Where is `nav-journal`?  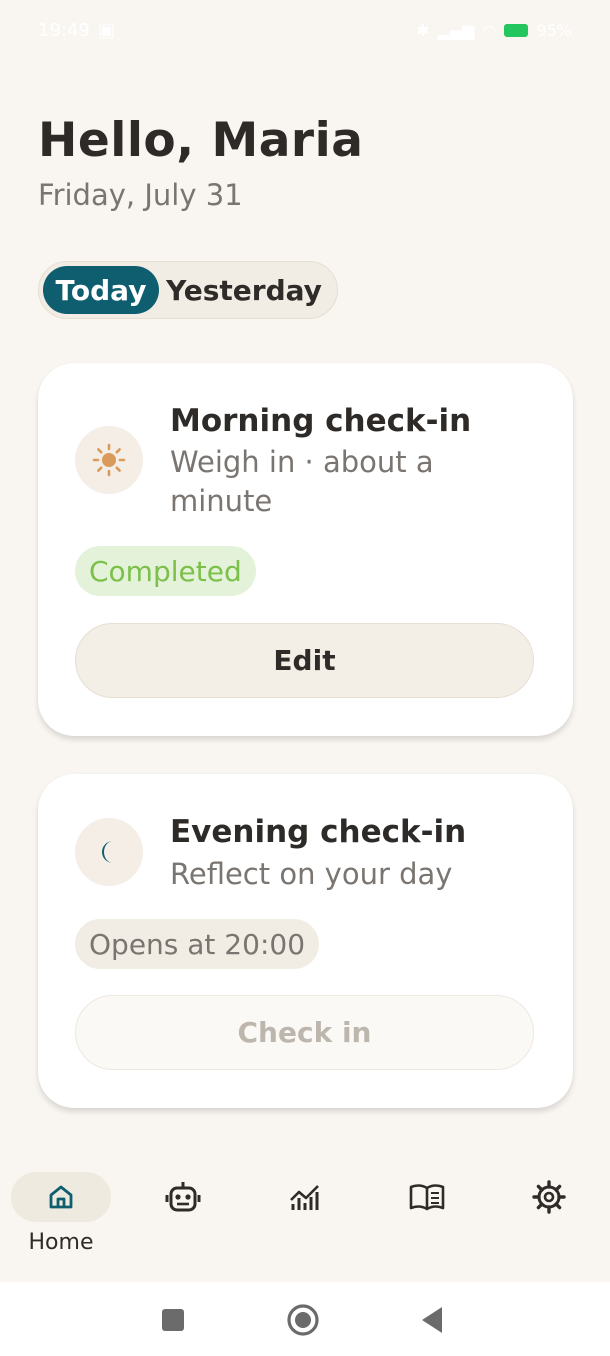 nav-journal is located at coordinates (427, 1197).